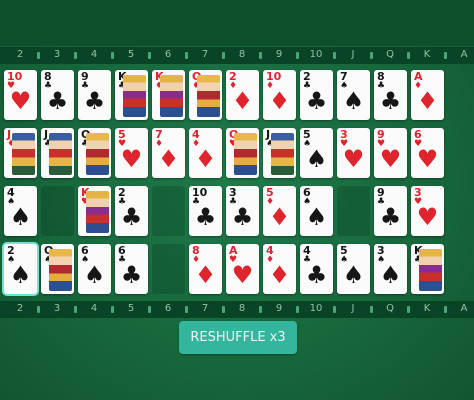  Describe the element at coordinates (242, 211) in the screenshot. I see `playing-card: 3 ♣ ♣` at that location.